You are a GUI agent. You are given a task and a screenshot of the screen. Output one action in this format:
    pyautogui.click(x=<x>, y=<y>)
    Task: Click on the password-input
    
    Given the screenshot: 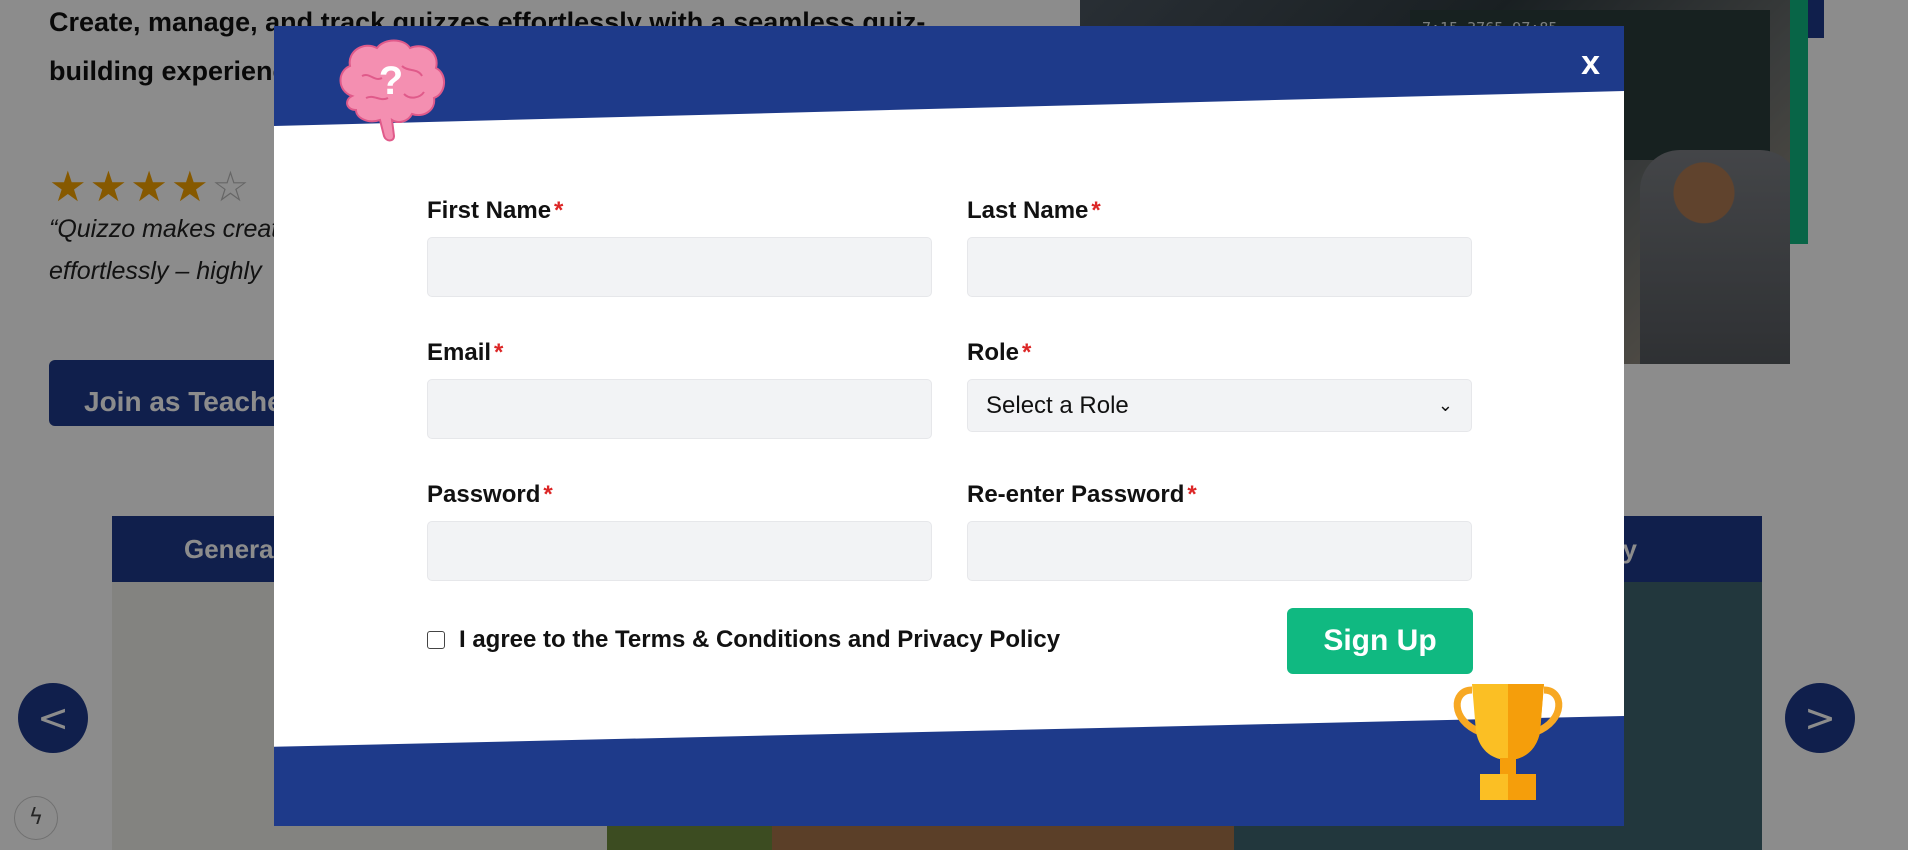 What is the action you would take?
    pyautogui.click(x=679, y=551)
    